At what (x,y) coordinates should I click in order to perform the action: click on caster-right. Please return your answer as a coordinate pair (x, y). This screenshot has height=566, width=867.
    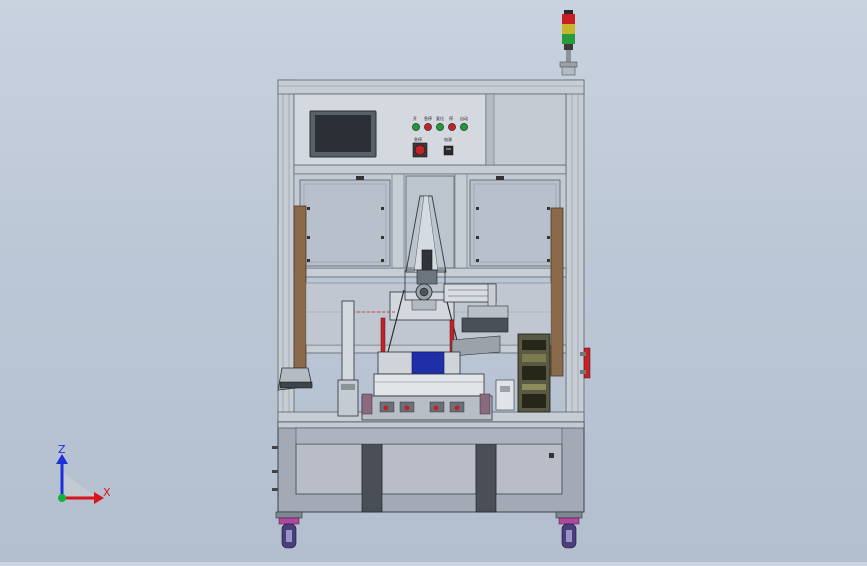
    Looking at the image, I should click on (569, 530).